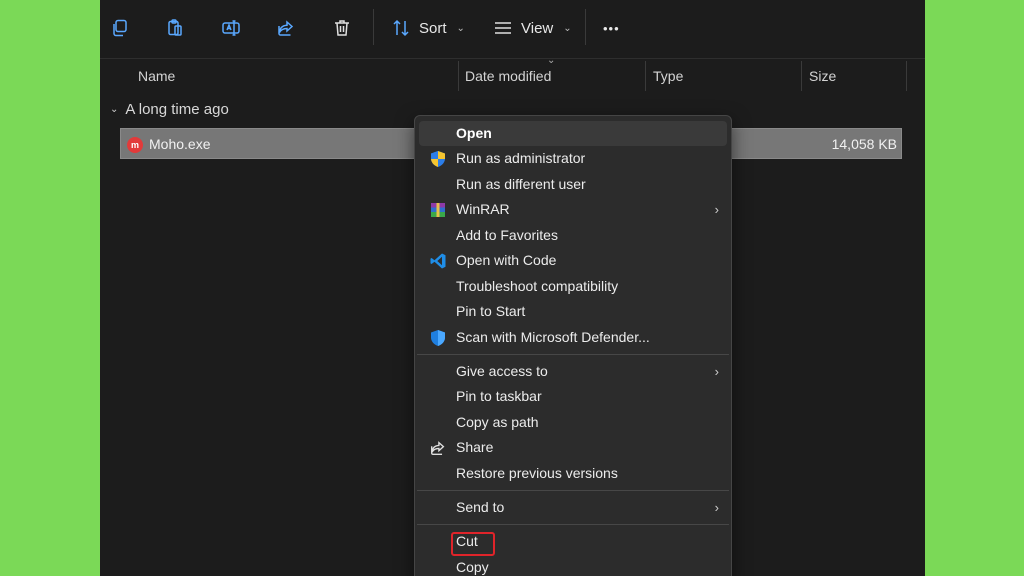 This screenshot has height=576, width=1024. I want to click on file-size: 14,058 KB, so click(864, 144).